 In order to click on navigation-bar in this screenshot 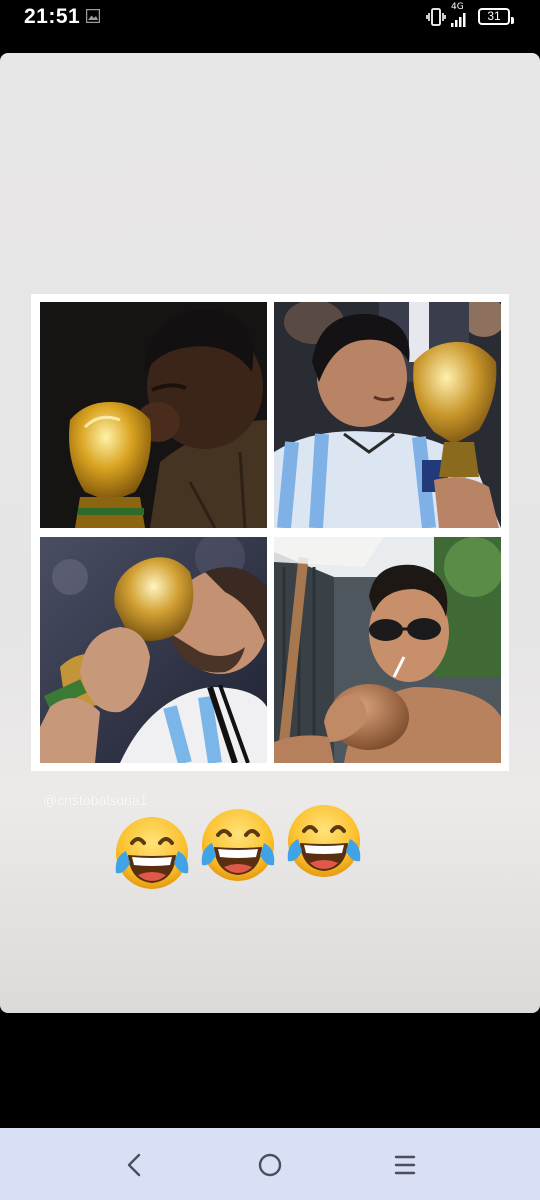, I will do `click(270, 1164)`.